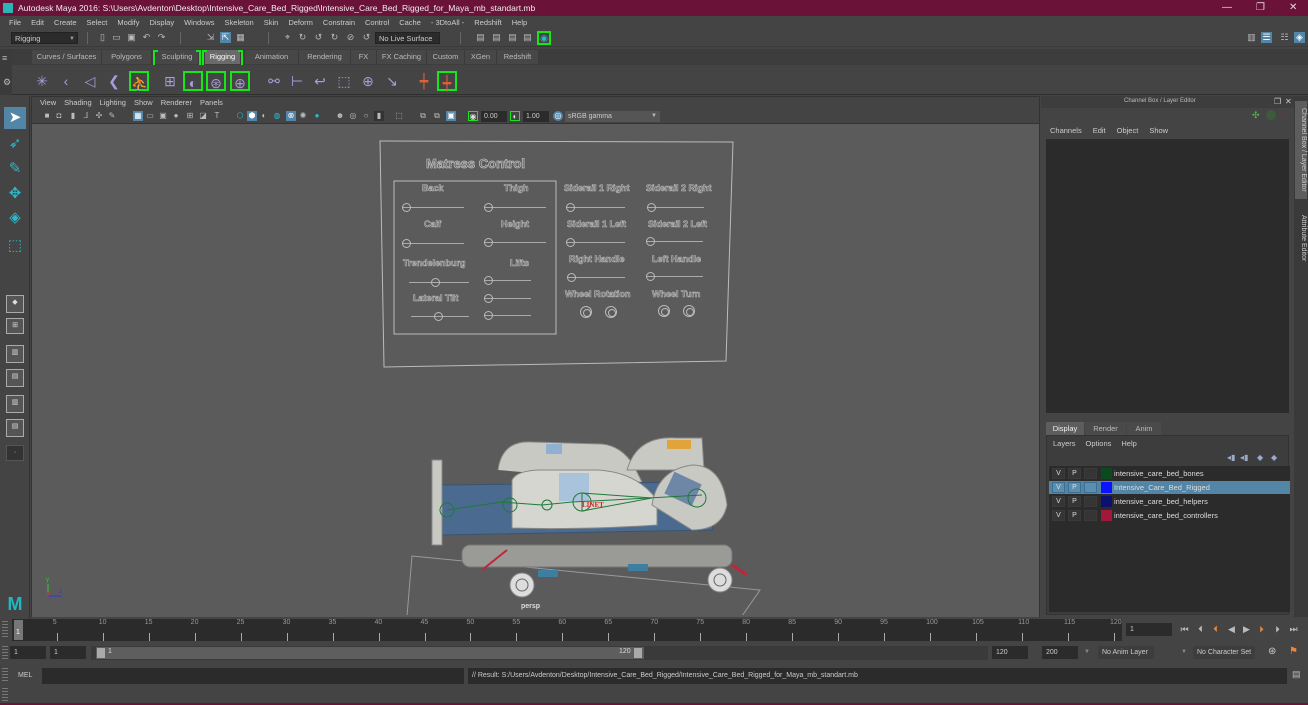  Describe the element at coordinates (73, 116) in the screenshot. I see `bookmarks-icon: ▮` at that location.